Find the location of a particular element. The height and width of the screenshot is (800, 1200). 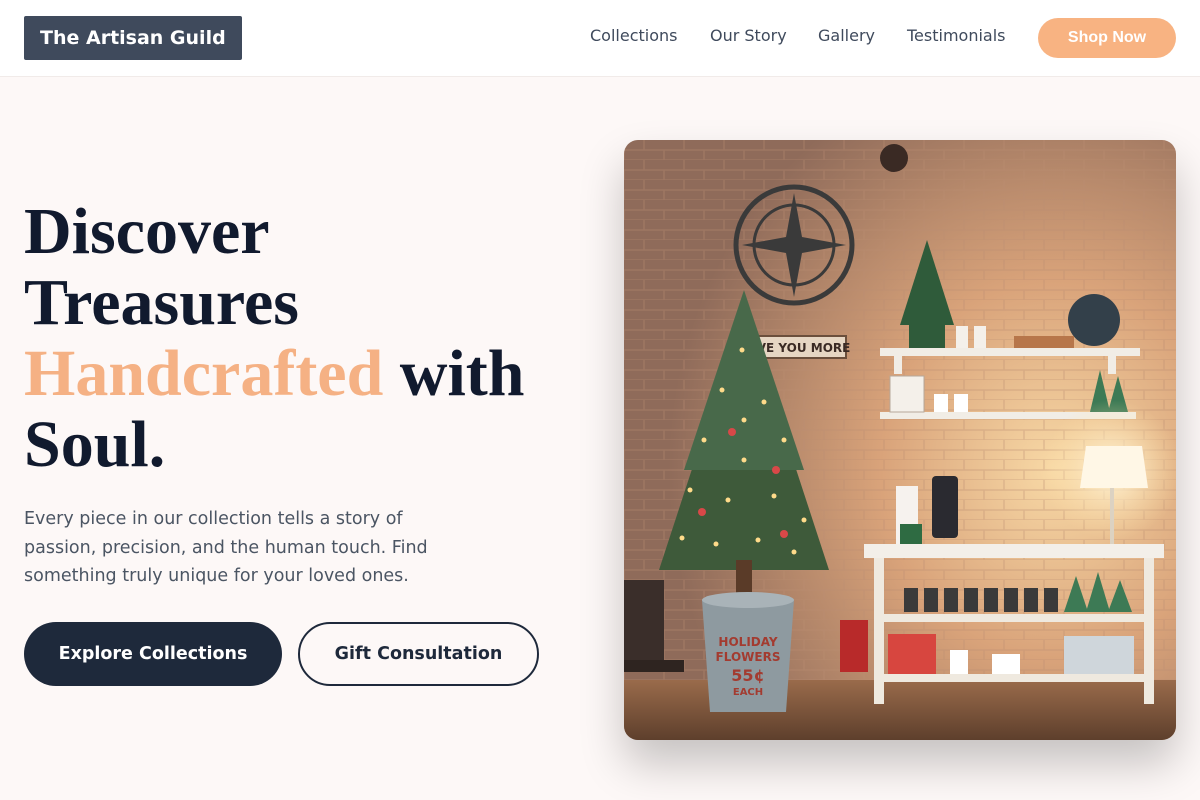

upper-shelf is located at coordinates (1010, 352).